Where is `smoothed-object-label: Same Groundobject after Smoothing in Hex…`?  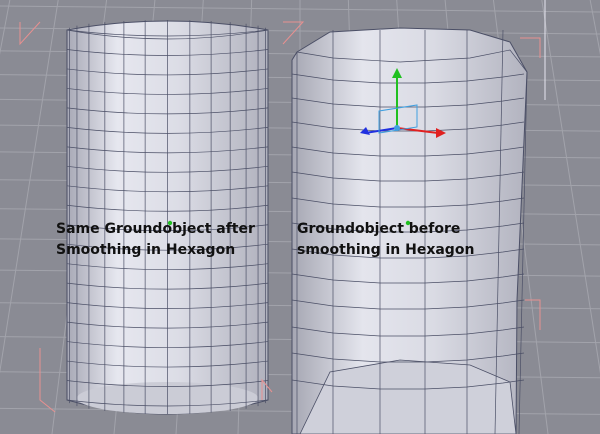
smoothed-object-label: Same Groundobject after Smoothing in Hex… is located at coordinates (155, 239).